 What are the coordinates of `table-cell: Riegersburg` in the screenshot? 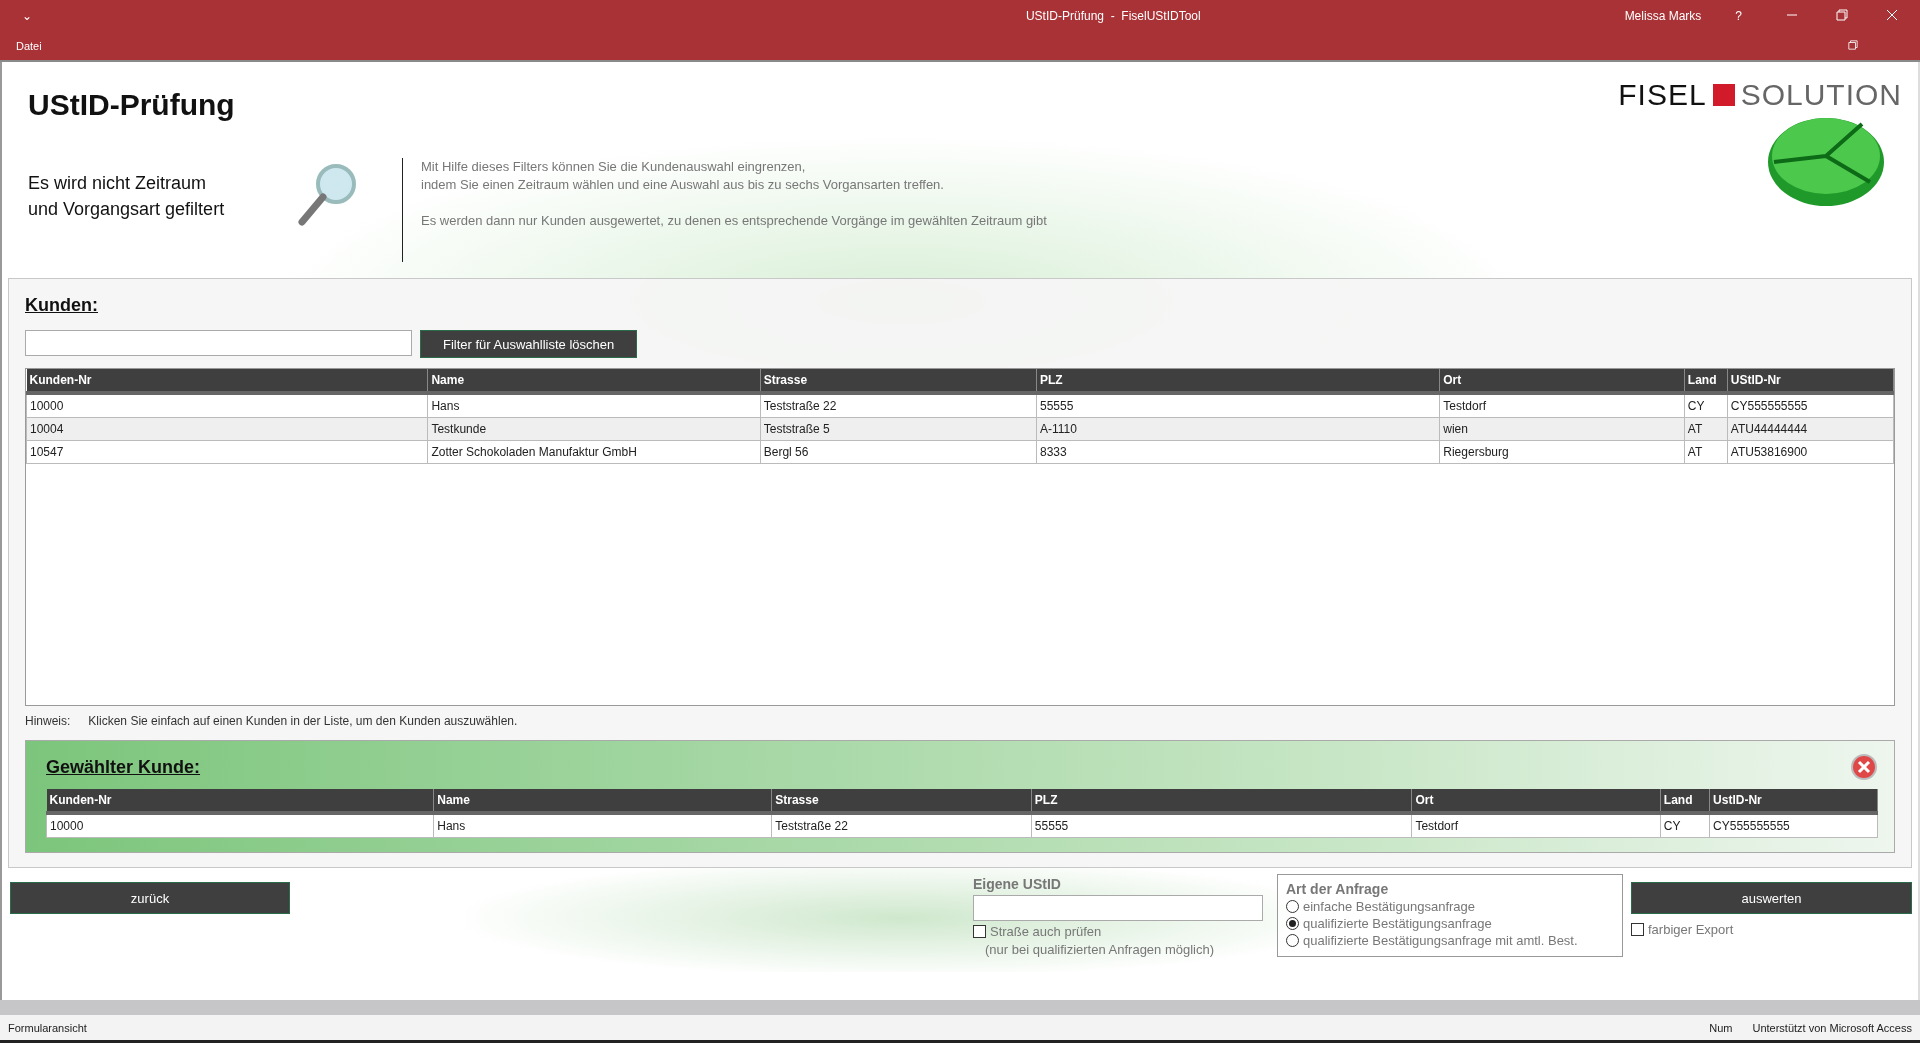 It's located at (1562, 452).